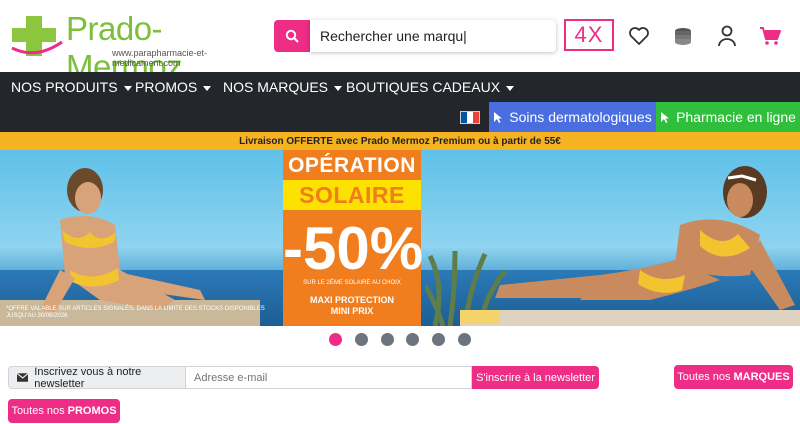 The height and width of the screenshot is (424, 800). Describe the element at coordinates (351, 300) in the screenshot. I see `promo-tagline-line1: MAXI PROTECTION` at that location.